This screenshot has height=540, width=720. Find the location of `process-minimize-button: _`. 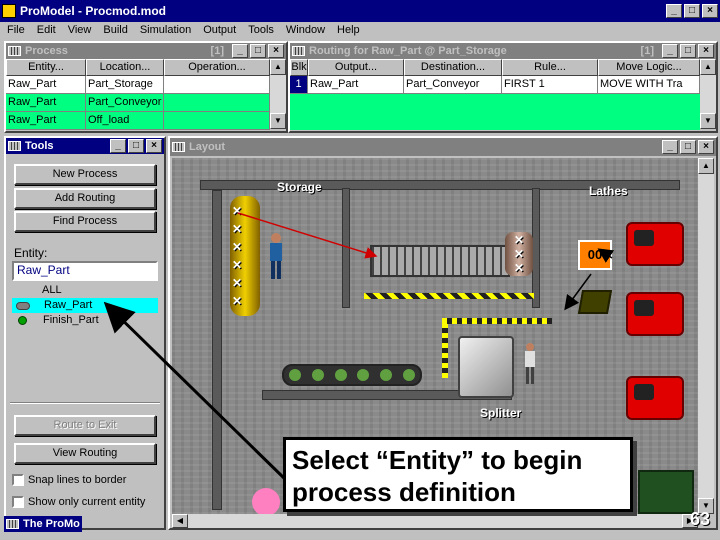

process-minimize-button: _ is located at coordinates (240, 51).